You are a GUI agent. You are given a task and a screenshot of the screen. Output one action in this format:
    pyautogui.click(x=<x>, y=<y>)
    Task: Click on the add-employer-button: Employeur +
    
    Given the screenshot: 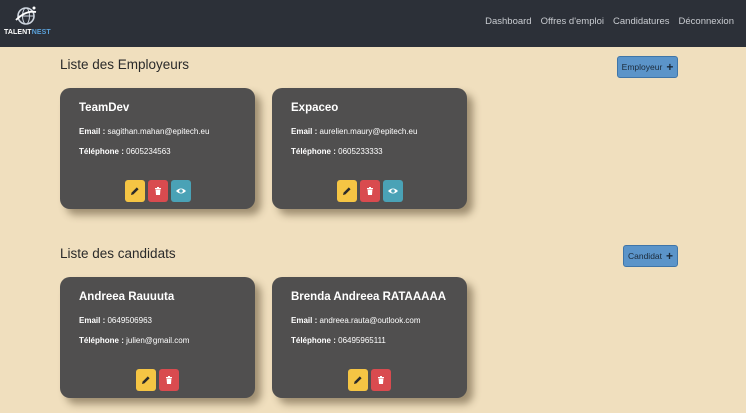 What is the action you would take?
    pyautogui.click(x=647, y=67)
    